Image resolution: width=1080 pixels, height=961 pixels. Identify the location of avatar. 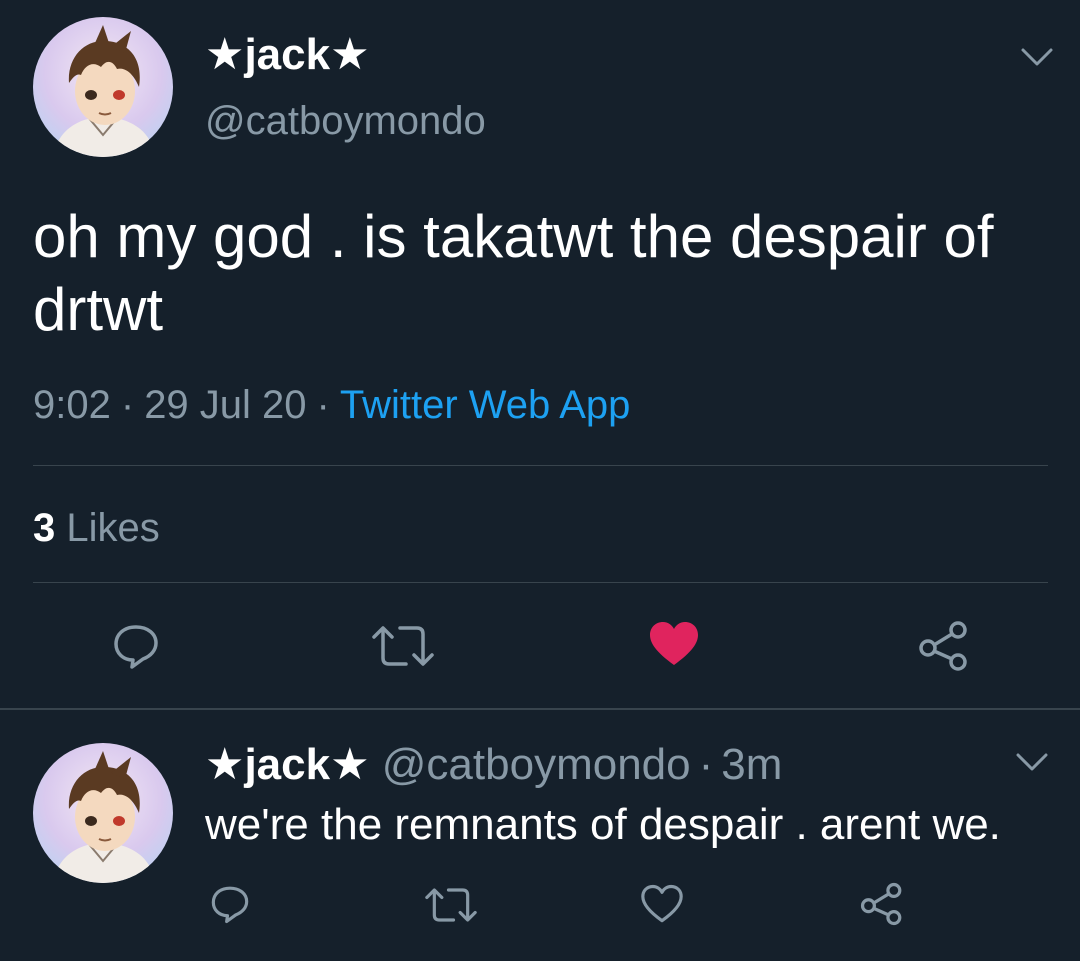
(103, 87).